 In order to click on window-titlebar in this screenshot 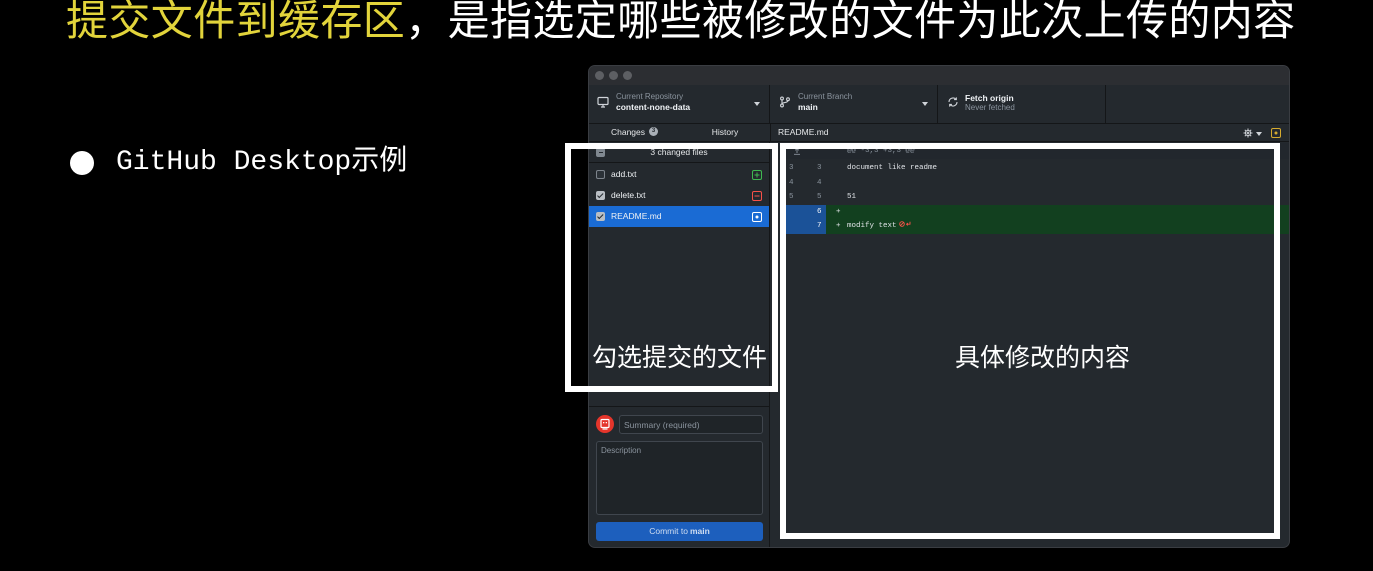, I will do `click(939, 75)`.